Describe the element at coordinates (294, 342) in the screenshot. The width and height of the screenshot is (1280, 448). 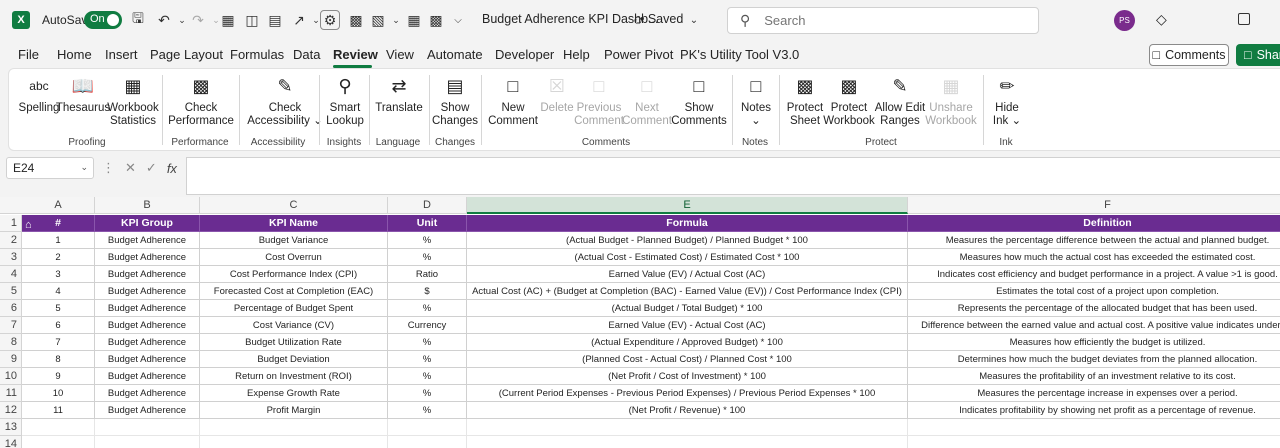
I see `table-cell: Budget Utilization Rate` at that location.